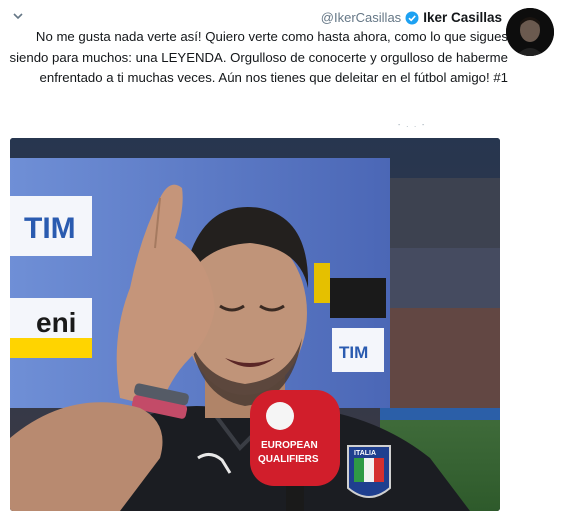 The image size is (564, 511). I want to click on sponsor-board-eni: eni, so click(56, 322).